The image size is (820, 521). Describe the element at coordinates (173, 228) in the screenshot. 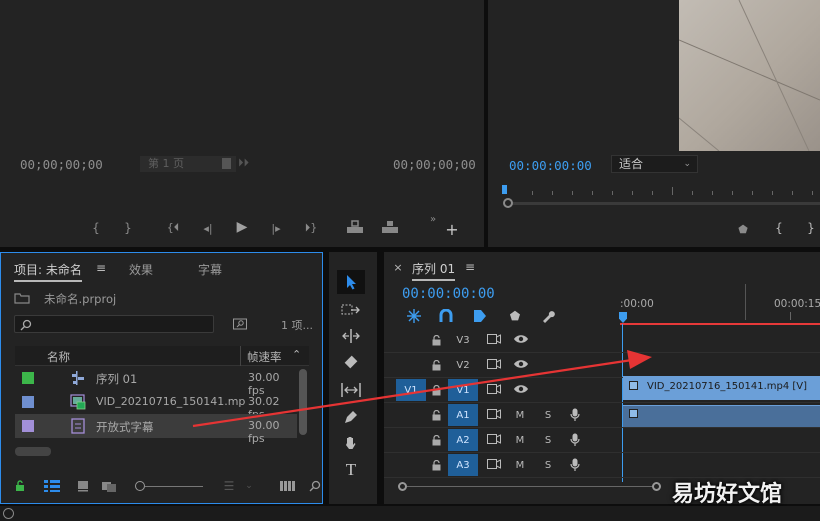

I see `go-to-in-icon: {⏴` at that location.